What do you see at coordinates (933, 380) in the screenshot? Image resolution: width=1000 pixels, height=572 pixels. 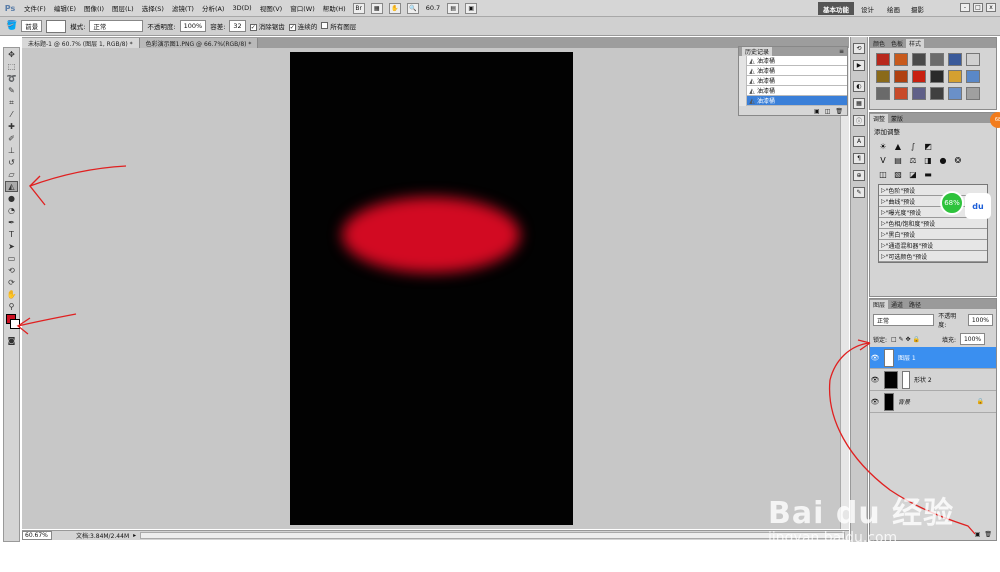 I see `layer-row-shape-2: 👁 形状 2` at bounding box center [933, 380].